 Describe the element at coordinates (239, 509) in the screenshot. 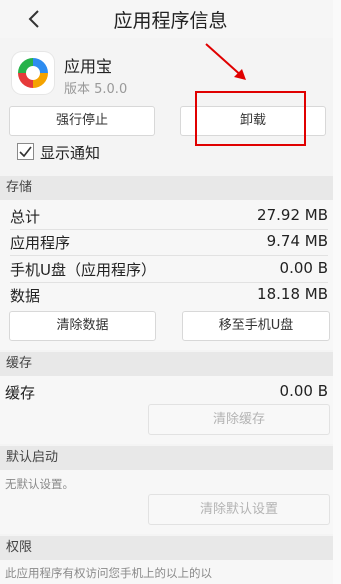

I see `clear-defaults-button: 清除默认设置` at that location.